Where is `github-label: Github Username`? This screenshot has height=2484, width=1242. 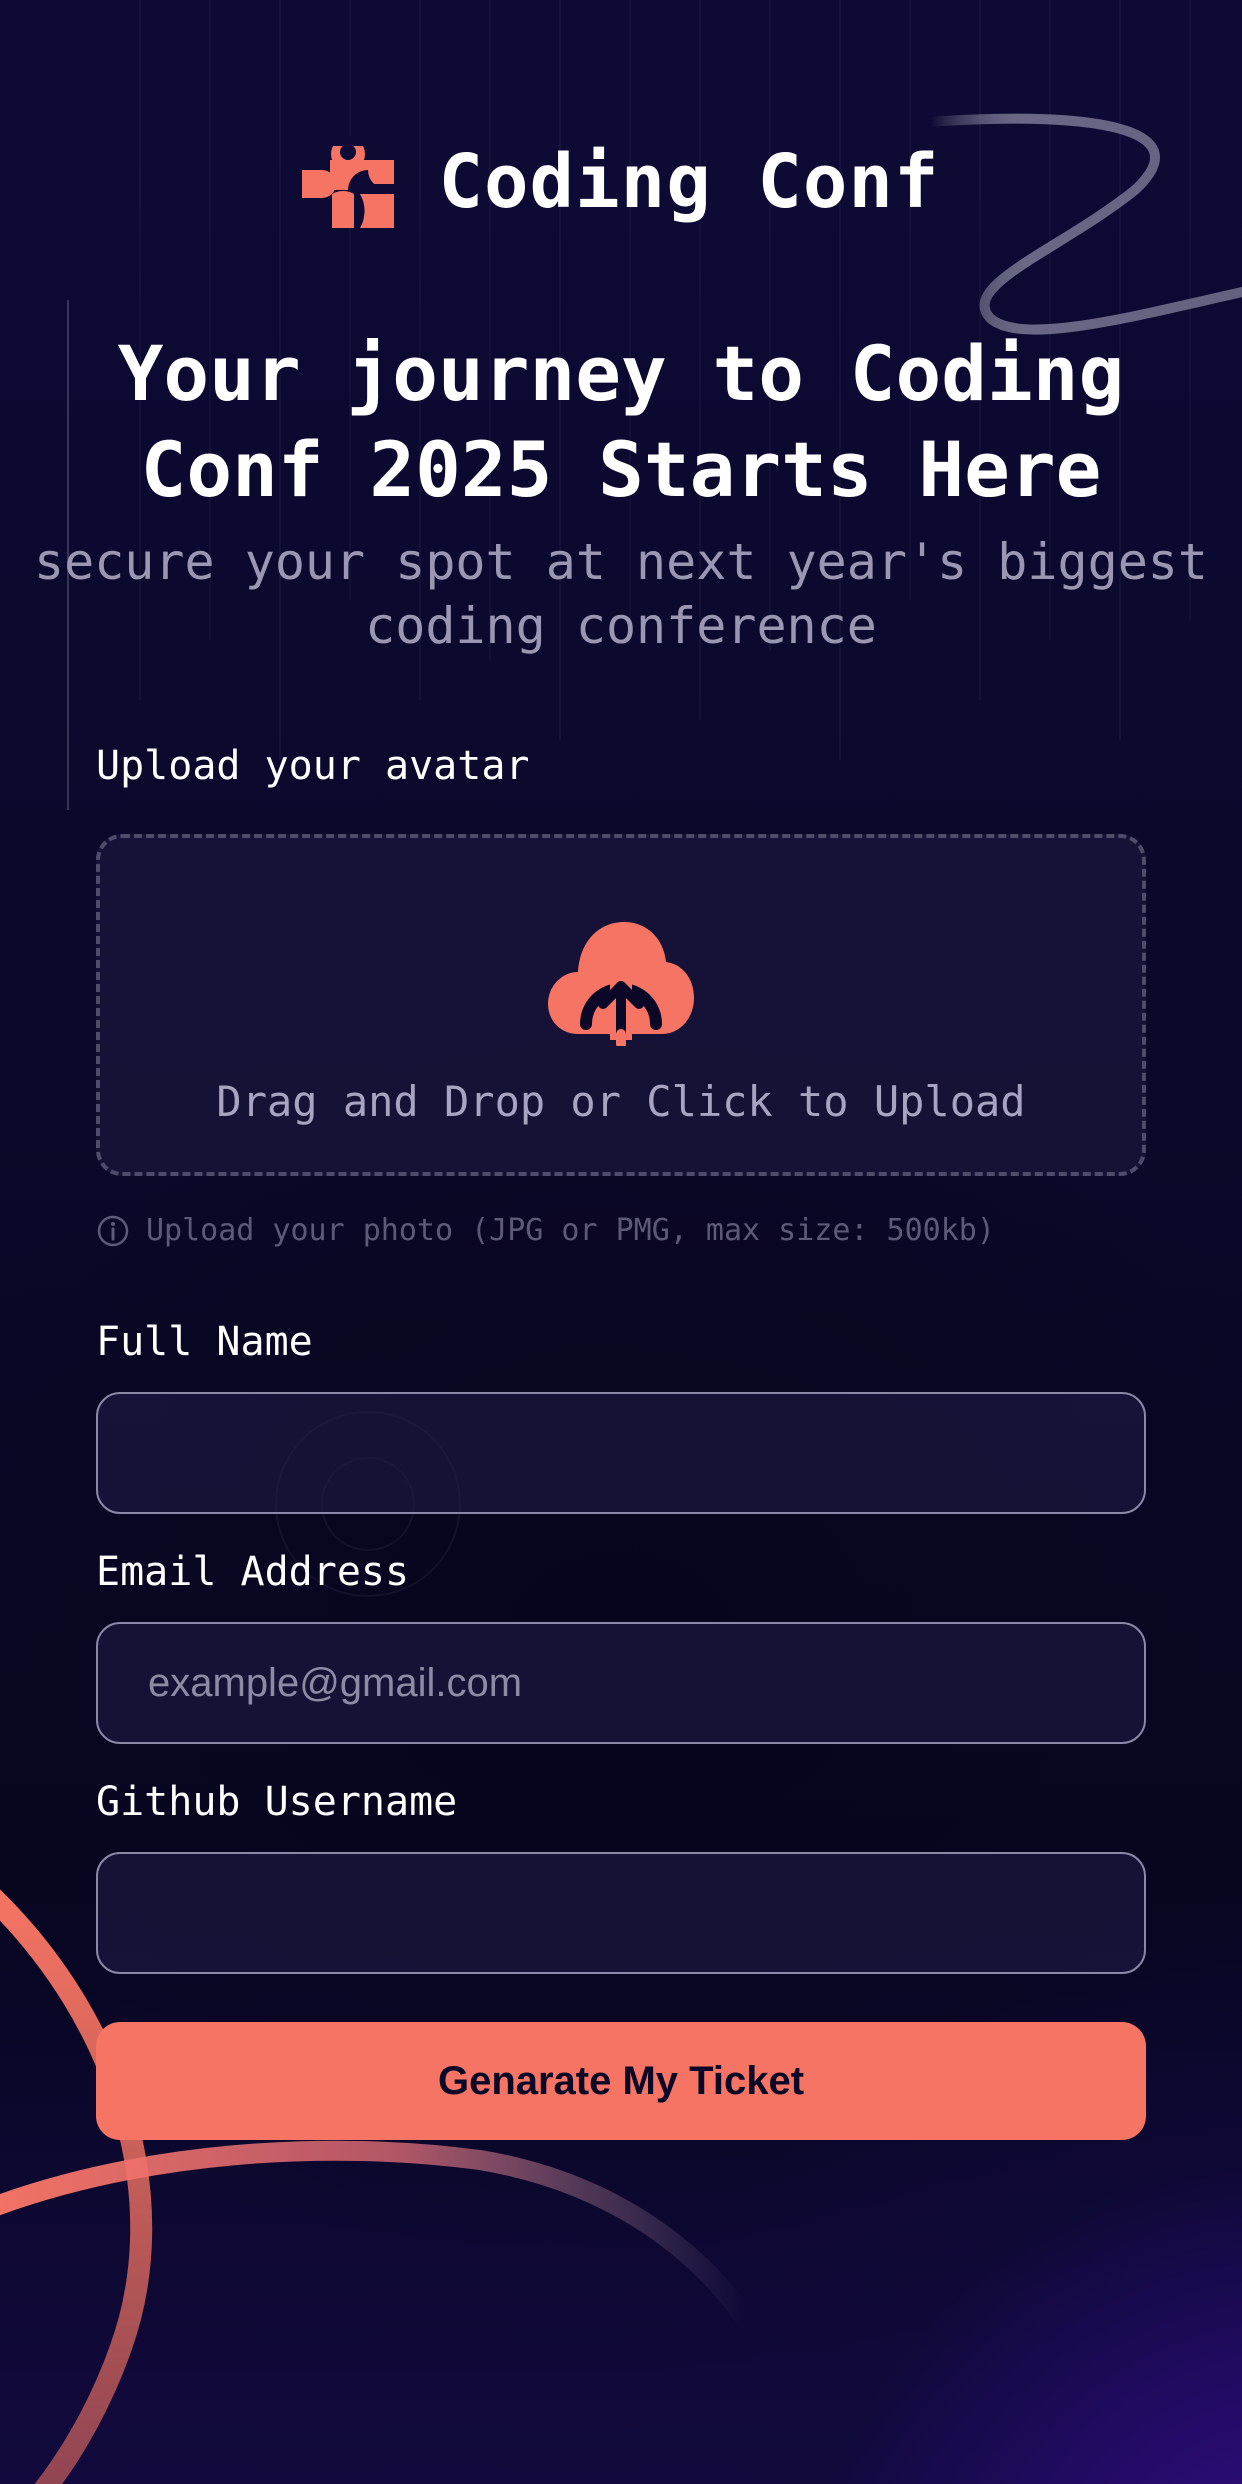
github-label: Github Username is located at coordinates (277, 1802).